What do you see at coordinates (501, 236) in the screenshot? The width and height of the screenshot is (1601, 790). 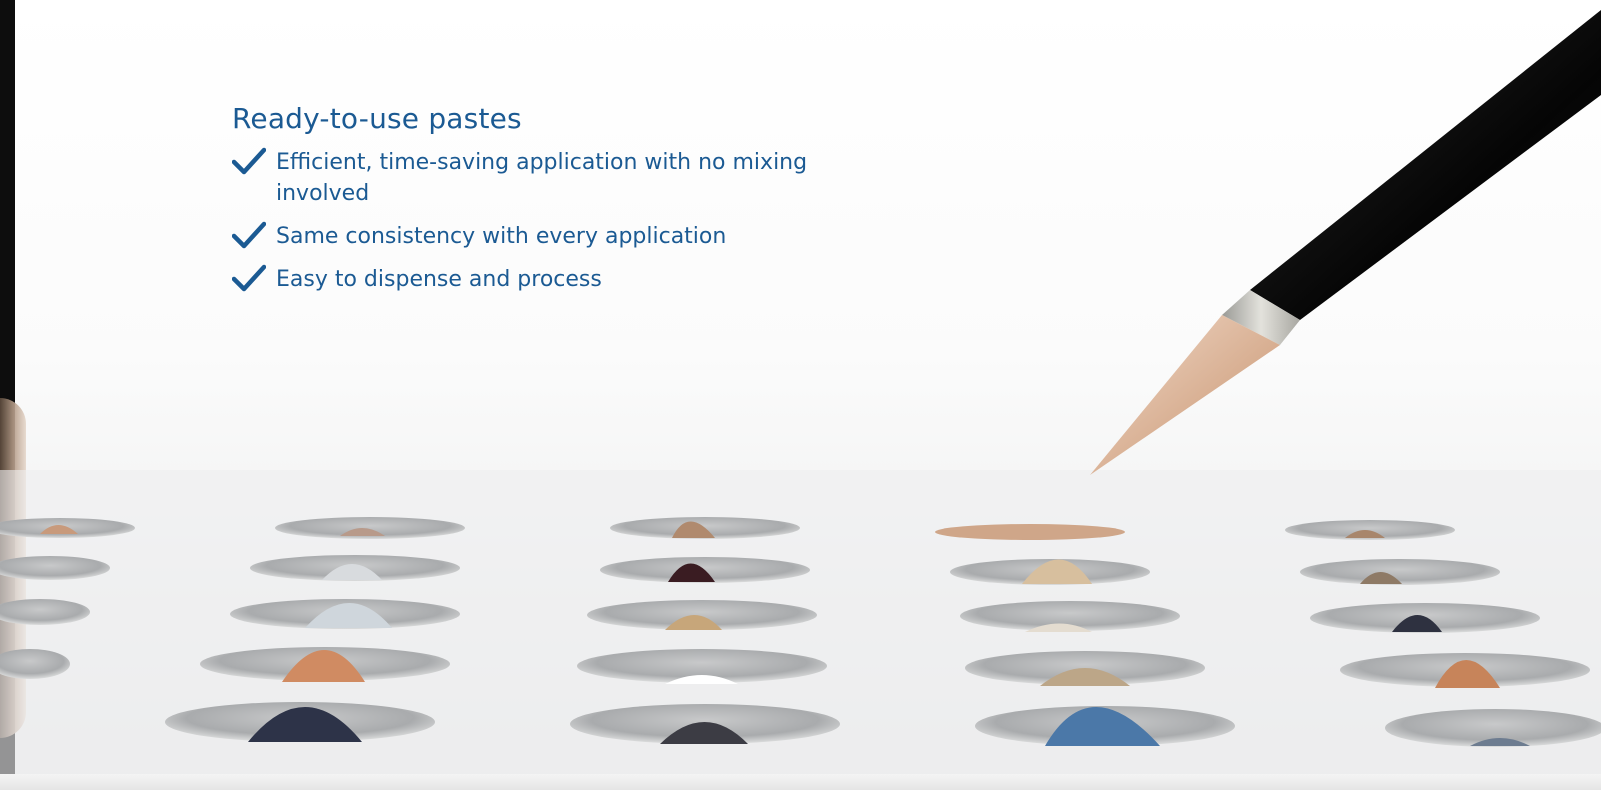 I see `benefit-text: Same consistency with every application` at bounding box center [501, 236].